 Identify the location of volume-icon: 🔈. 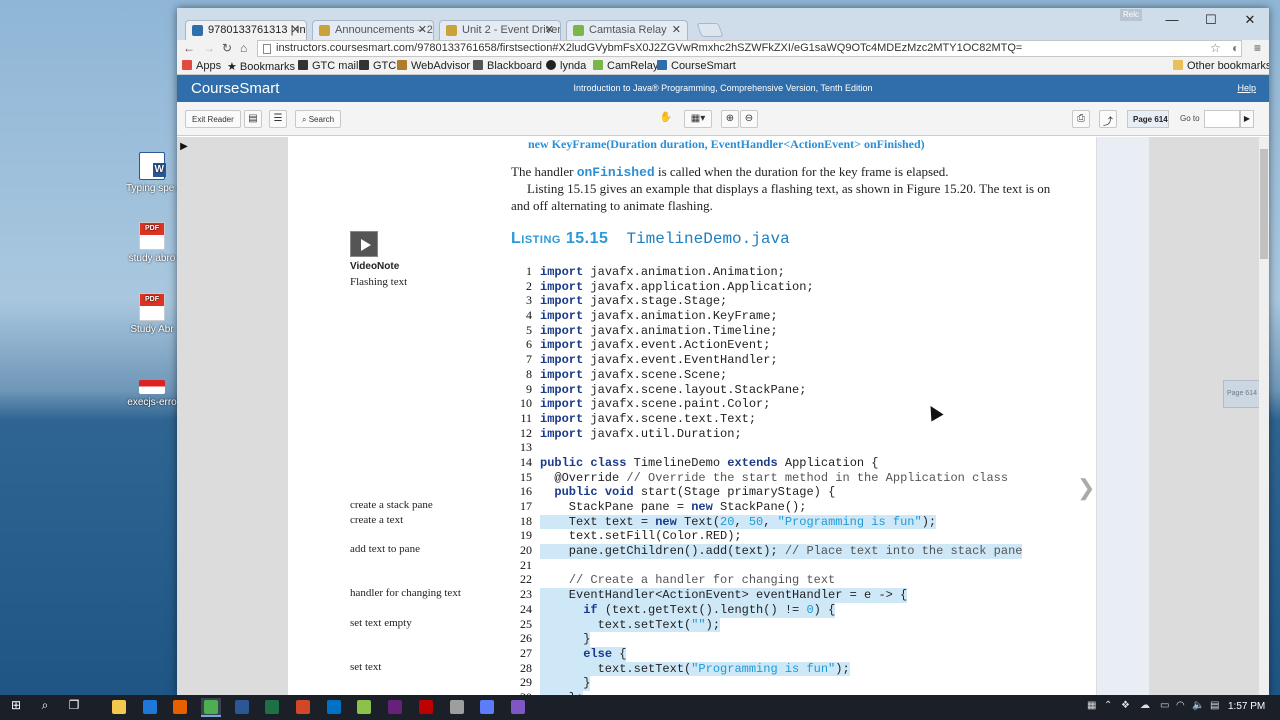
(1198, 705).